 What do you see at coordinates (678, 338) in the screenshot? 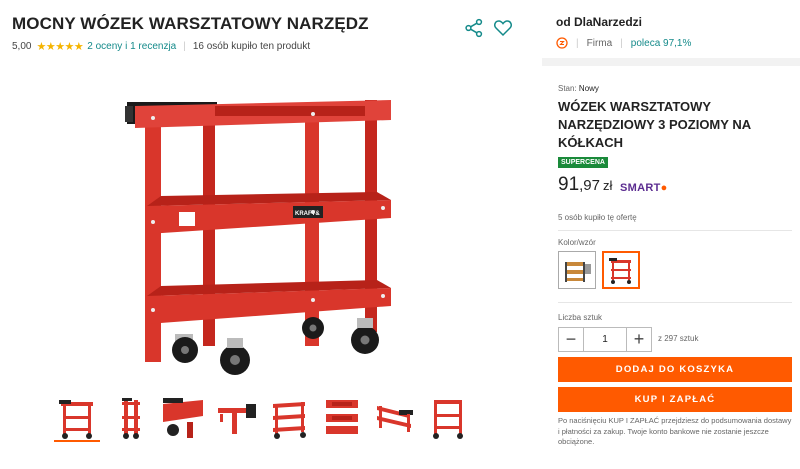
I see `quantity-available: z 297 sztuk` at bounding box center [678, 338].